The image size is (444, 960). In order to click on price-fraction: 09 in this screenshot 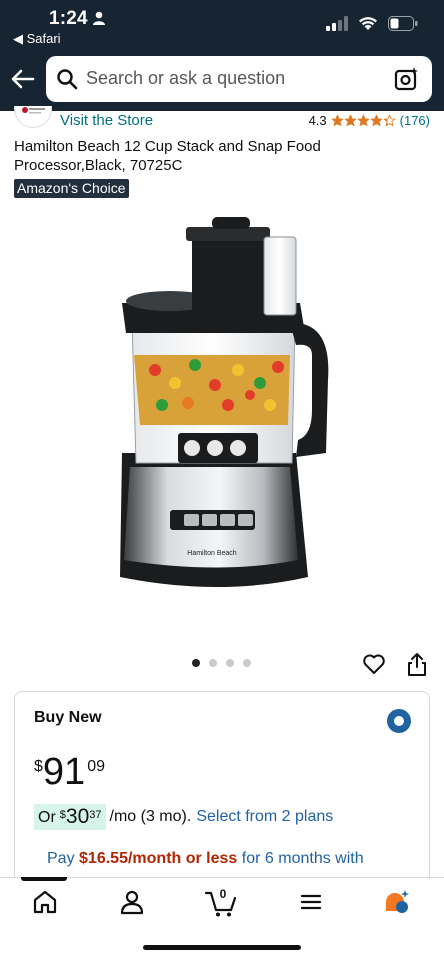, I will do `click(96, 766)`.